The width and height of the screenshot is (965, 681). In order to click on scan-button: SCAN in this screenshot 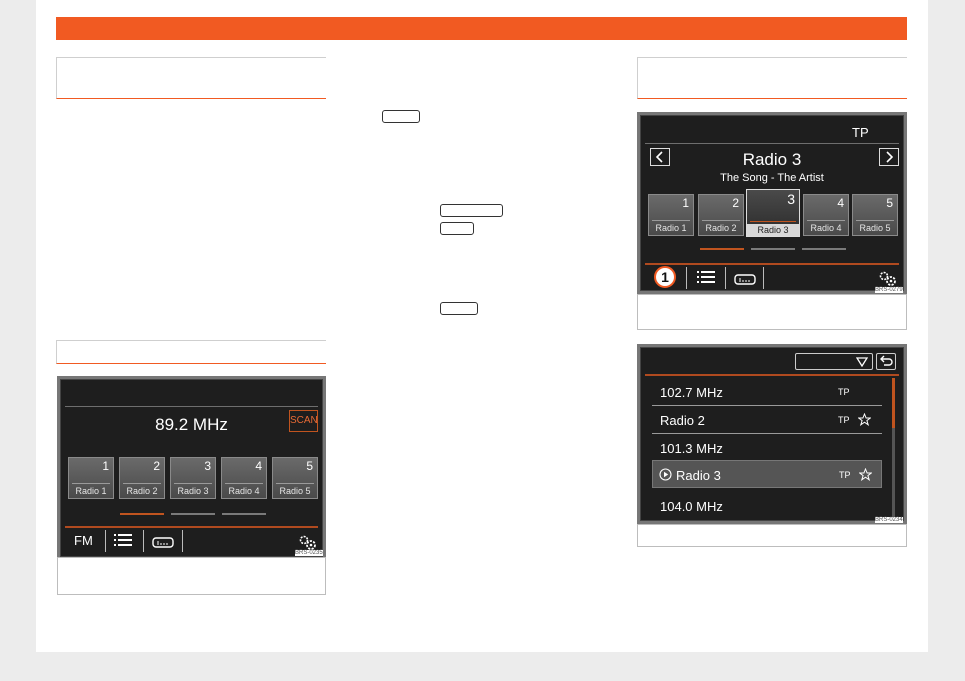, I will do `click(303, 421)`.